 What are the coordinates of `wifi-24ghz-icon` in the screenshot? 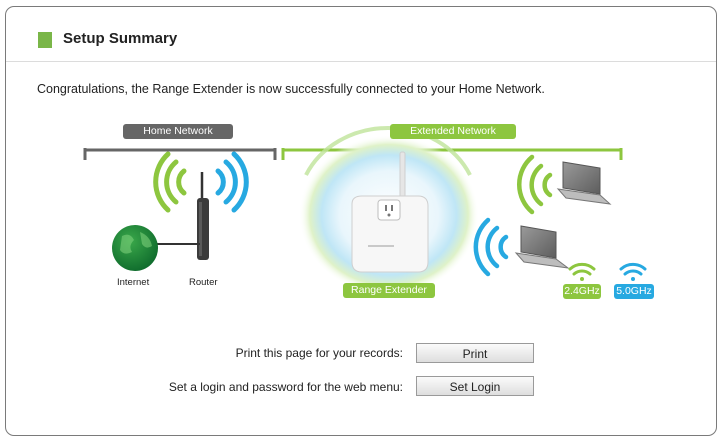 It's located at (582, 271).